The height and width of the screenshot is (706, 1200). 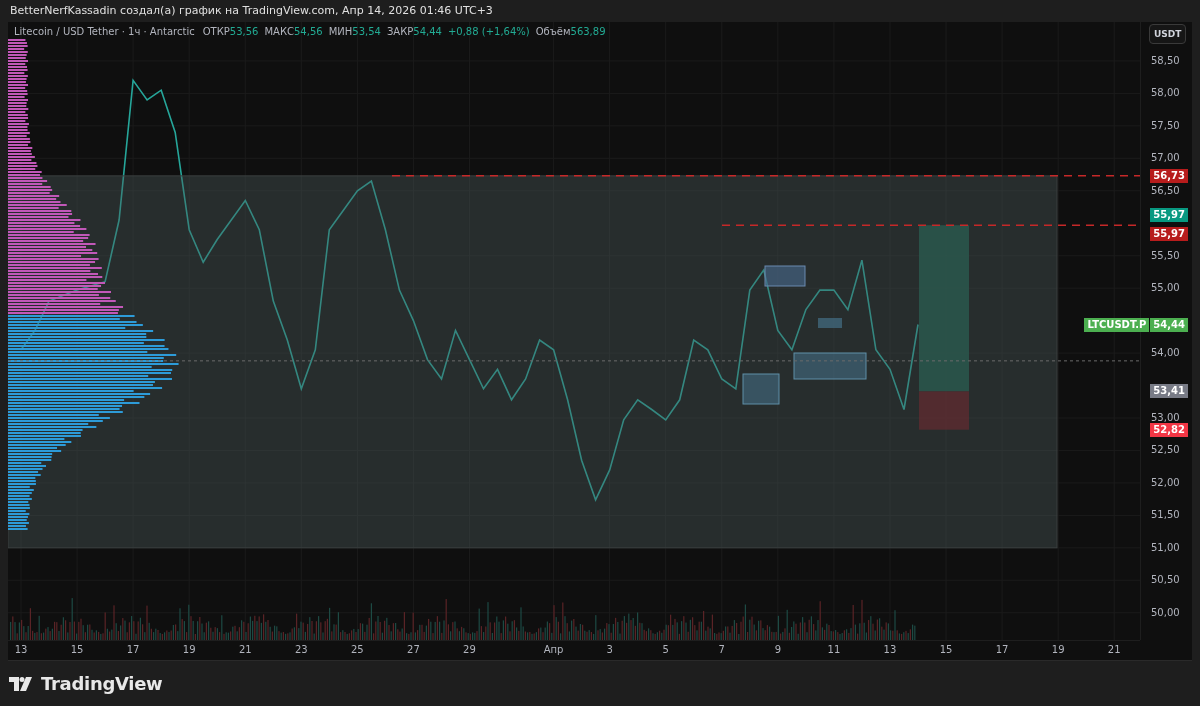 I want to click on currency-button: USDT, so click(x=1168, y=34).